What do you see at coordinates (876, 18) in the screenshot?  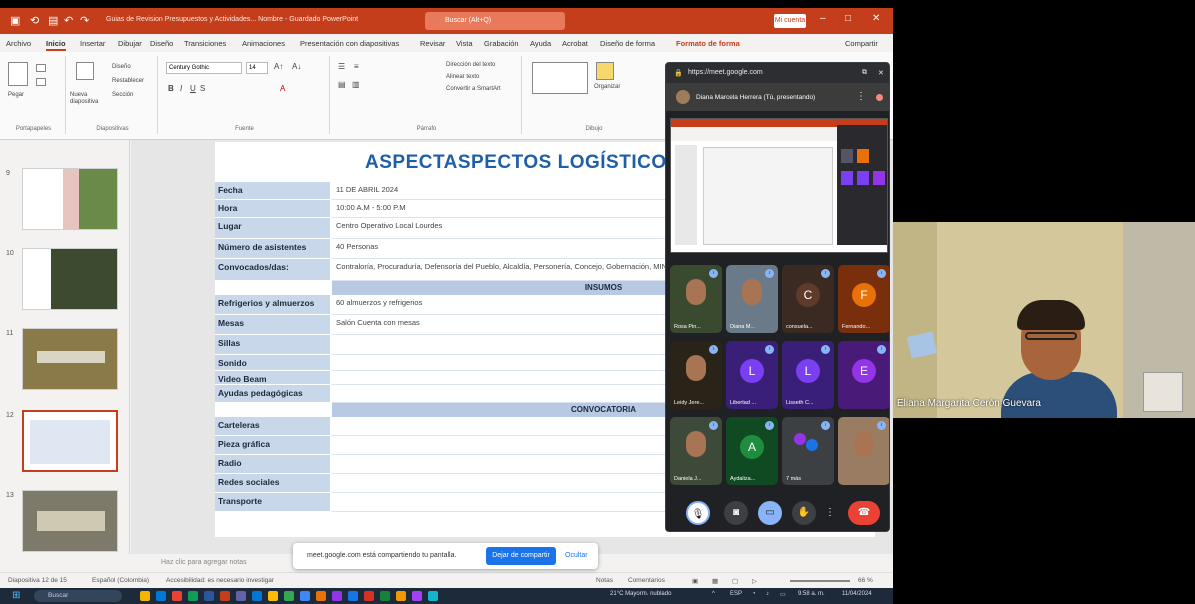 I see `close-icon: ✕` at bounding box center [876, 18].